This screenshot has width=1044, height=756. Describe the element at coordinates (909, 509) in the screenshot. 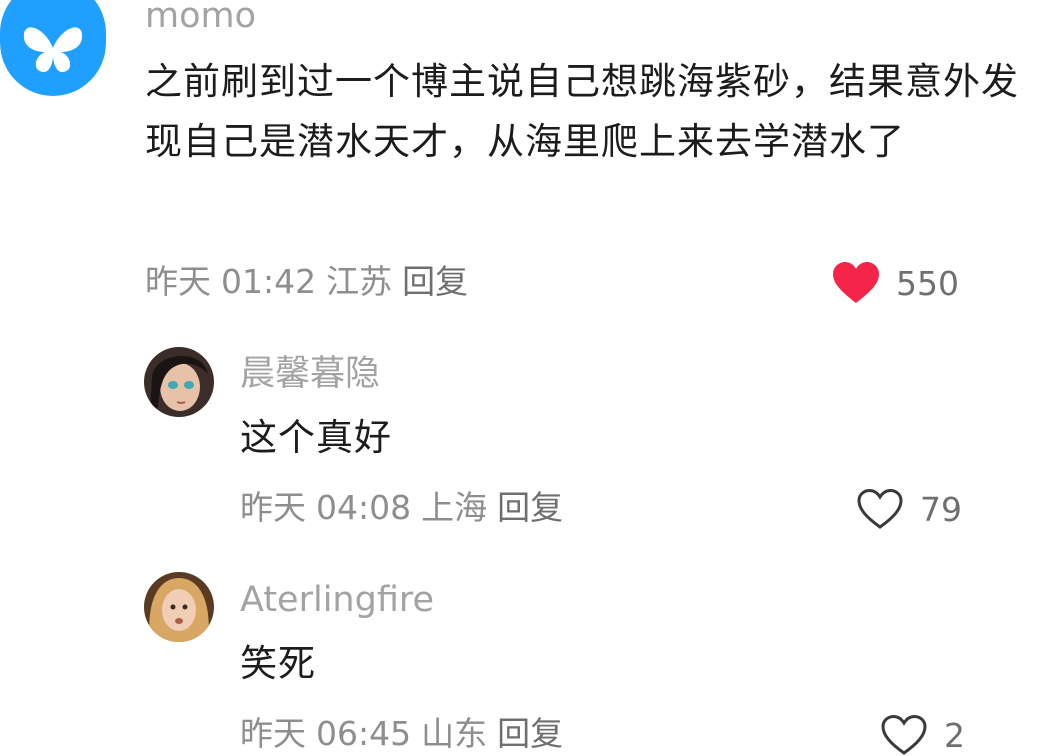

I see `like-button: 79` at that location.